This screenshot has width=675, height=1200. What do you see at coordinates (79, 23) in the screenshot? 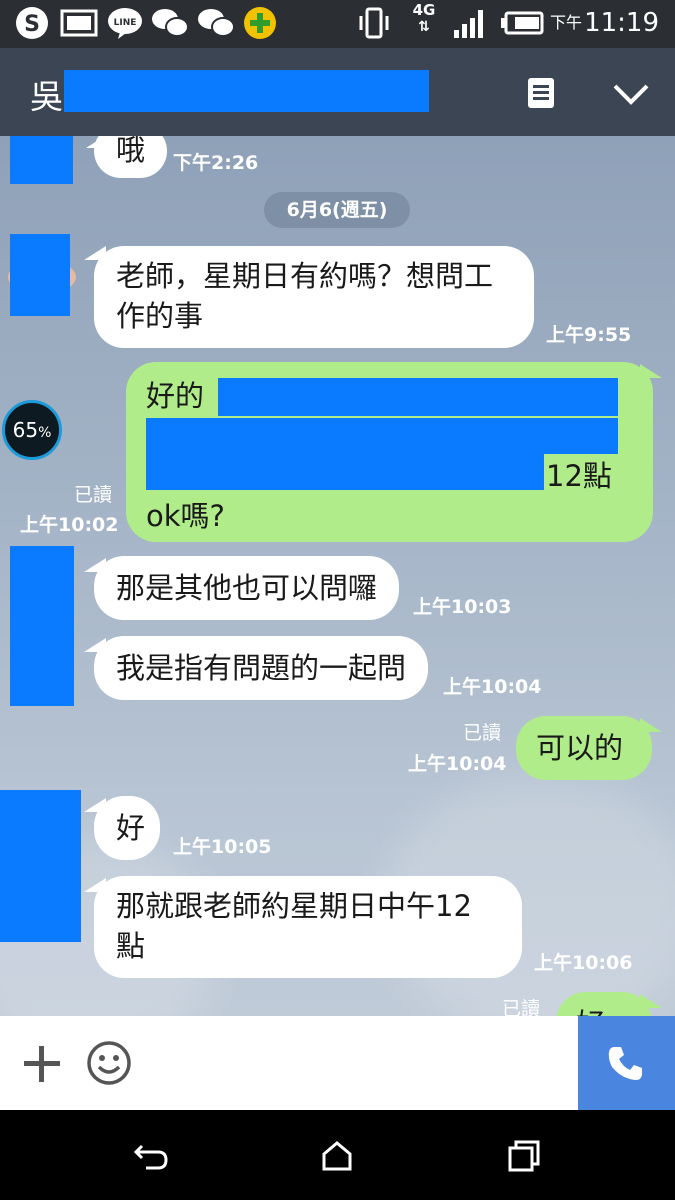
I see `gallery-icon` at bounding box center [79, 23].